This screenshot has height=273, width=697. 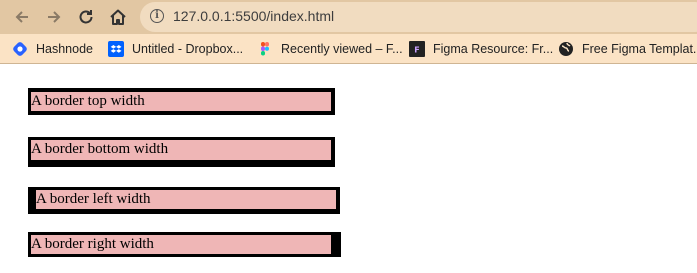 I want to click on figma-resource-icon: F, so click(x=417, y=49).